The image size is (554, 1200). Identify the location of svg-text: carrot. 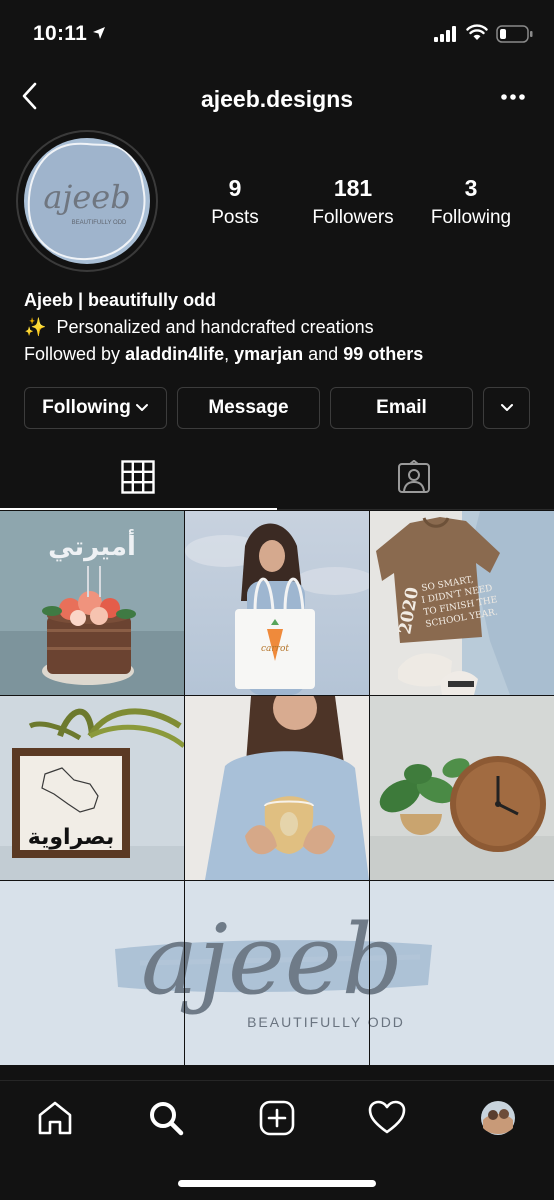
(275, 649).